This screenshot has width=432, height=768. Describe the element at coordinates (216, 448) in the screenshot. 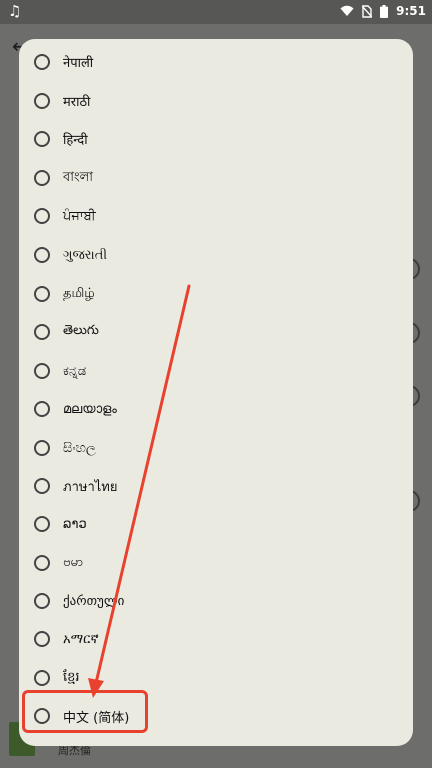

I see `language-option: සිංහල` at that location.